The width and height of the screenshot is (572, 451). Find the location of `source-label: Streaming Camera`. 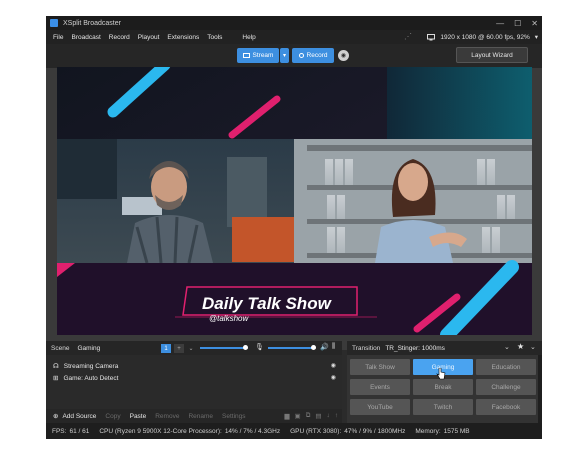

source-label: Streaming Camera is located at coordinates (91, 366).